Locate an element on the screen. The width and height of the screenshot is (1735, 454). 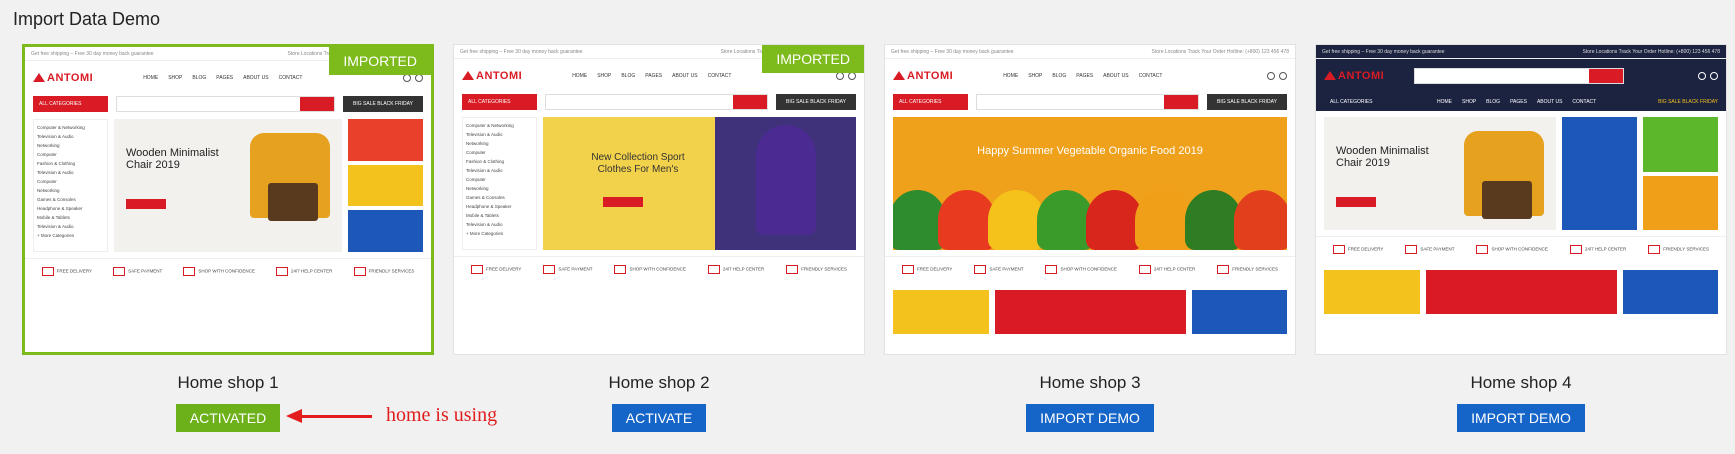
preview-body: Wooden Minimalist Chair 2019 is located at coordinates (1521, 173).